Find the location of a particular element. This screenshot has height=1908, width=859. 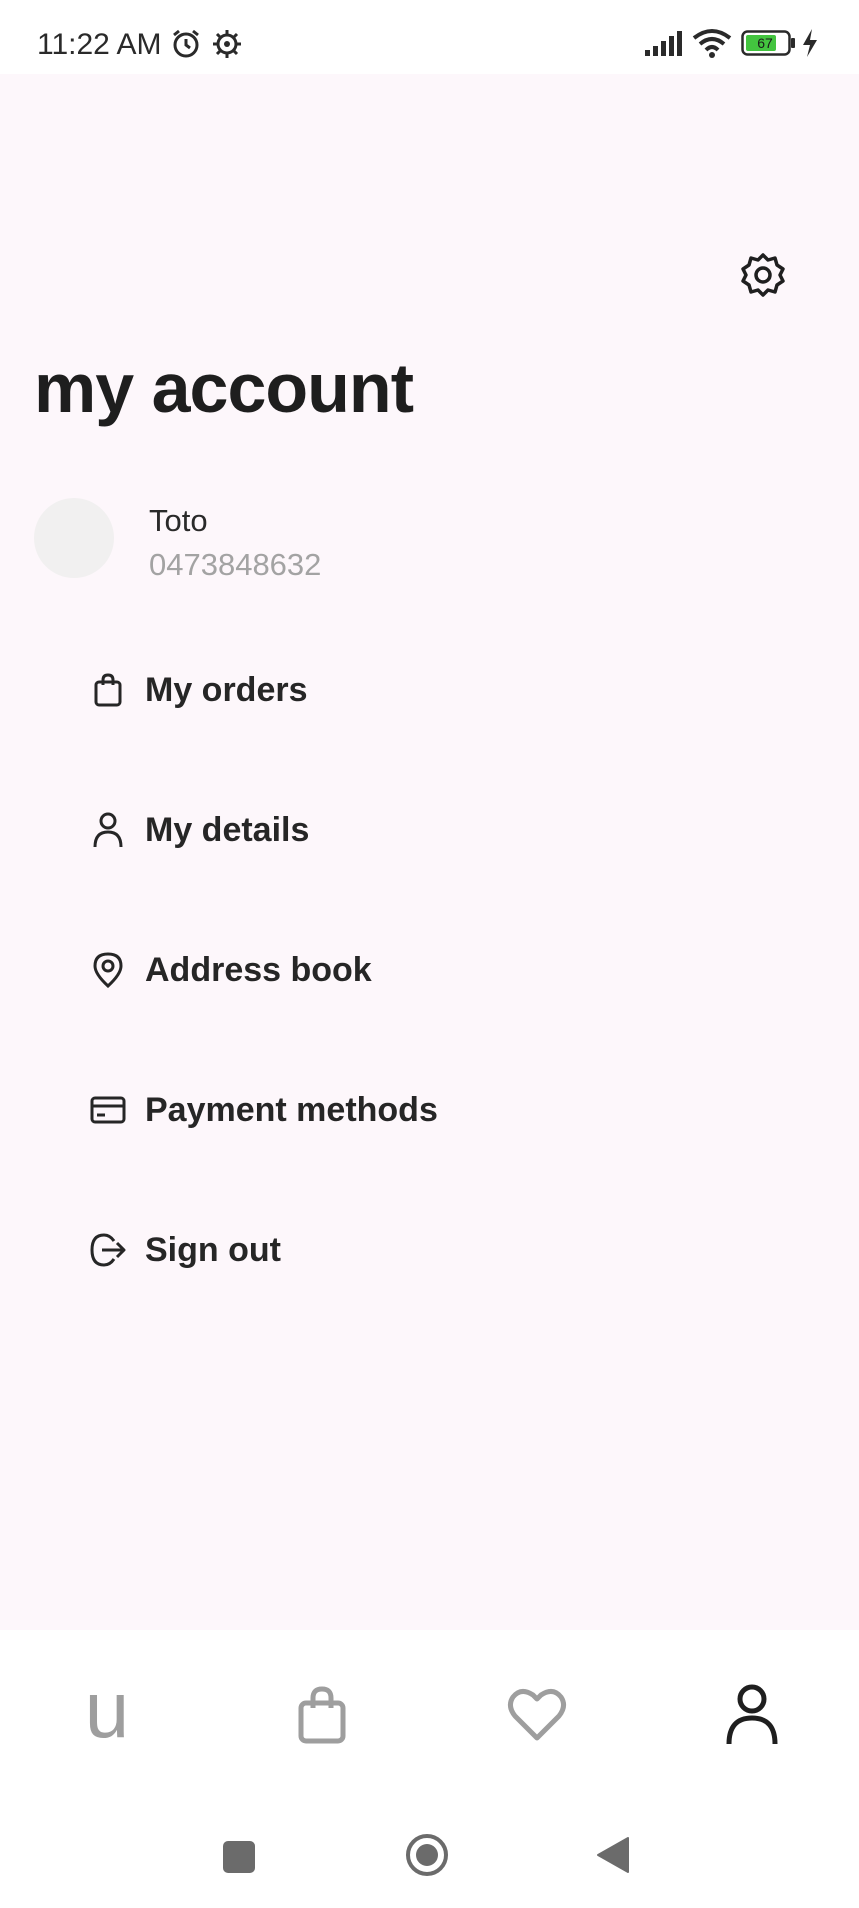

nav-account is located at coordinates (752, 1715).